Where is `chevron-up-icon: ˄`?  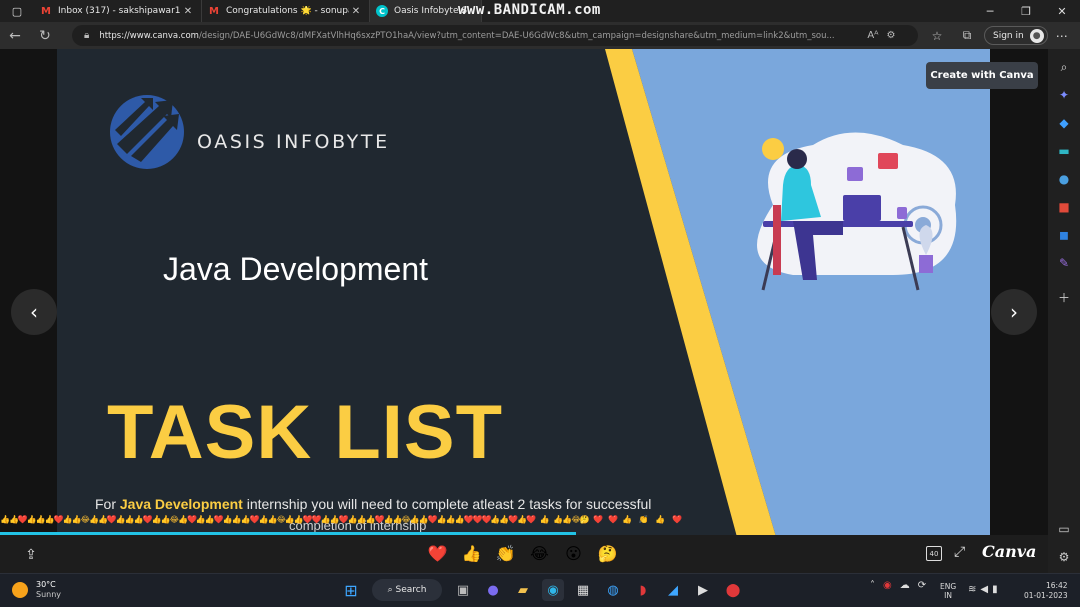
chevron-up-icon: ˄ is located at coordinates (872, 585).